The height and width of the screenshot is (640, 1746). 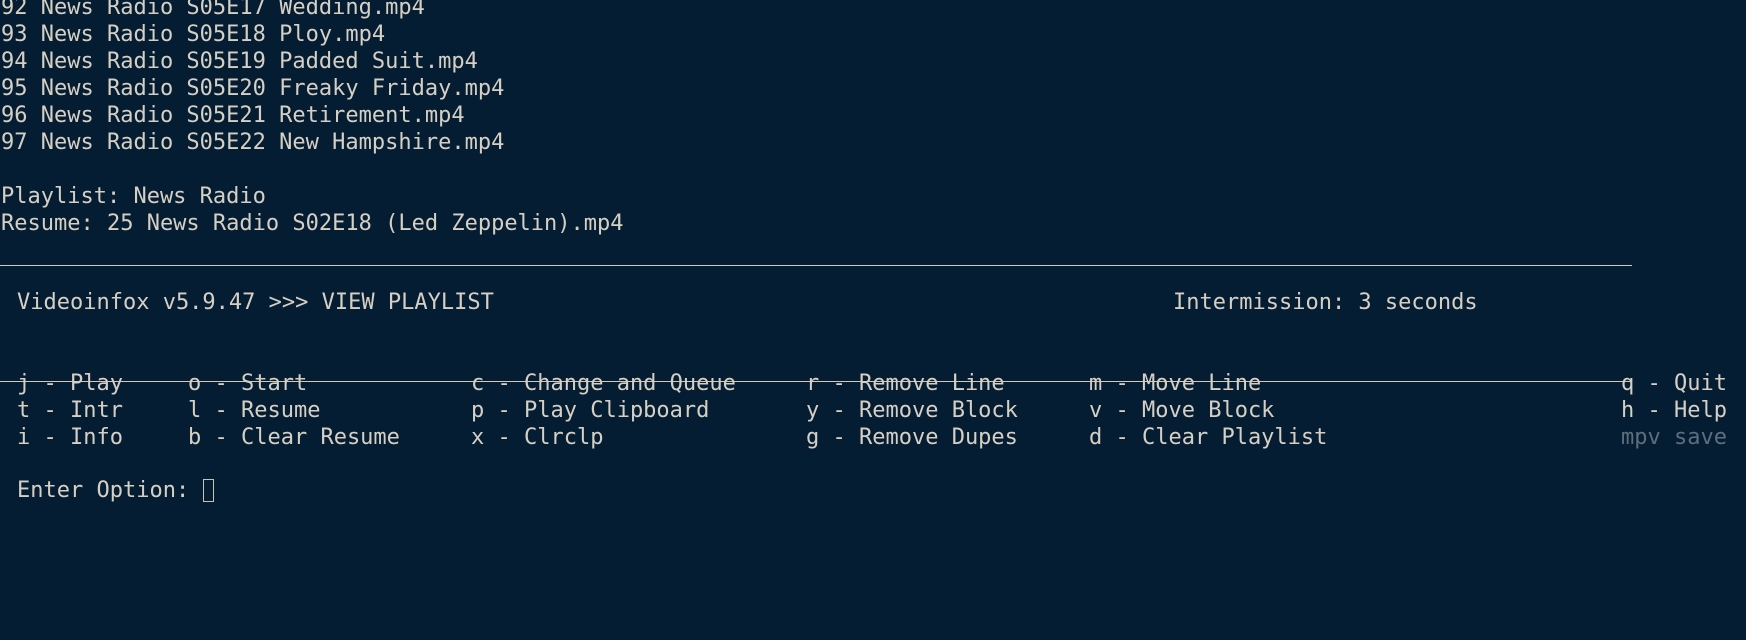 I want to click on divider-top, so click(x=816, y=265).